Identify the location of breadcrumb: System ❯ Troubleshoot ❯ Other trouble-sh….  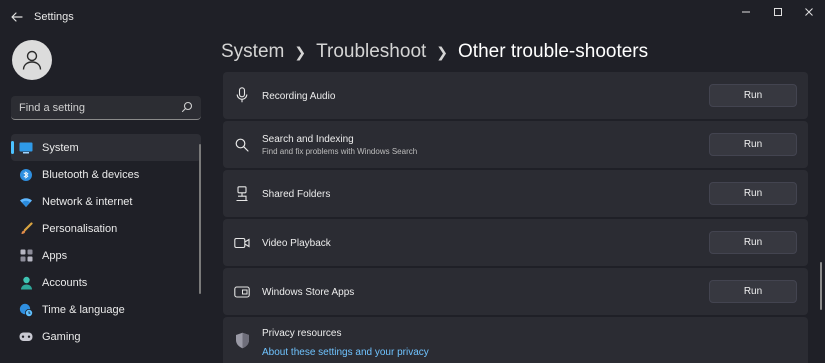
(434, 52).